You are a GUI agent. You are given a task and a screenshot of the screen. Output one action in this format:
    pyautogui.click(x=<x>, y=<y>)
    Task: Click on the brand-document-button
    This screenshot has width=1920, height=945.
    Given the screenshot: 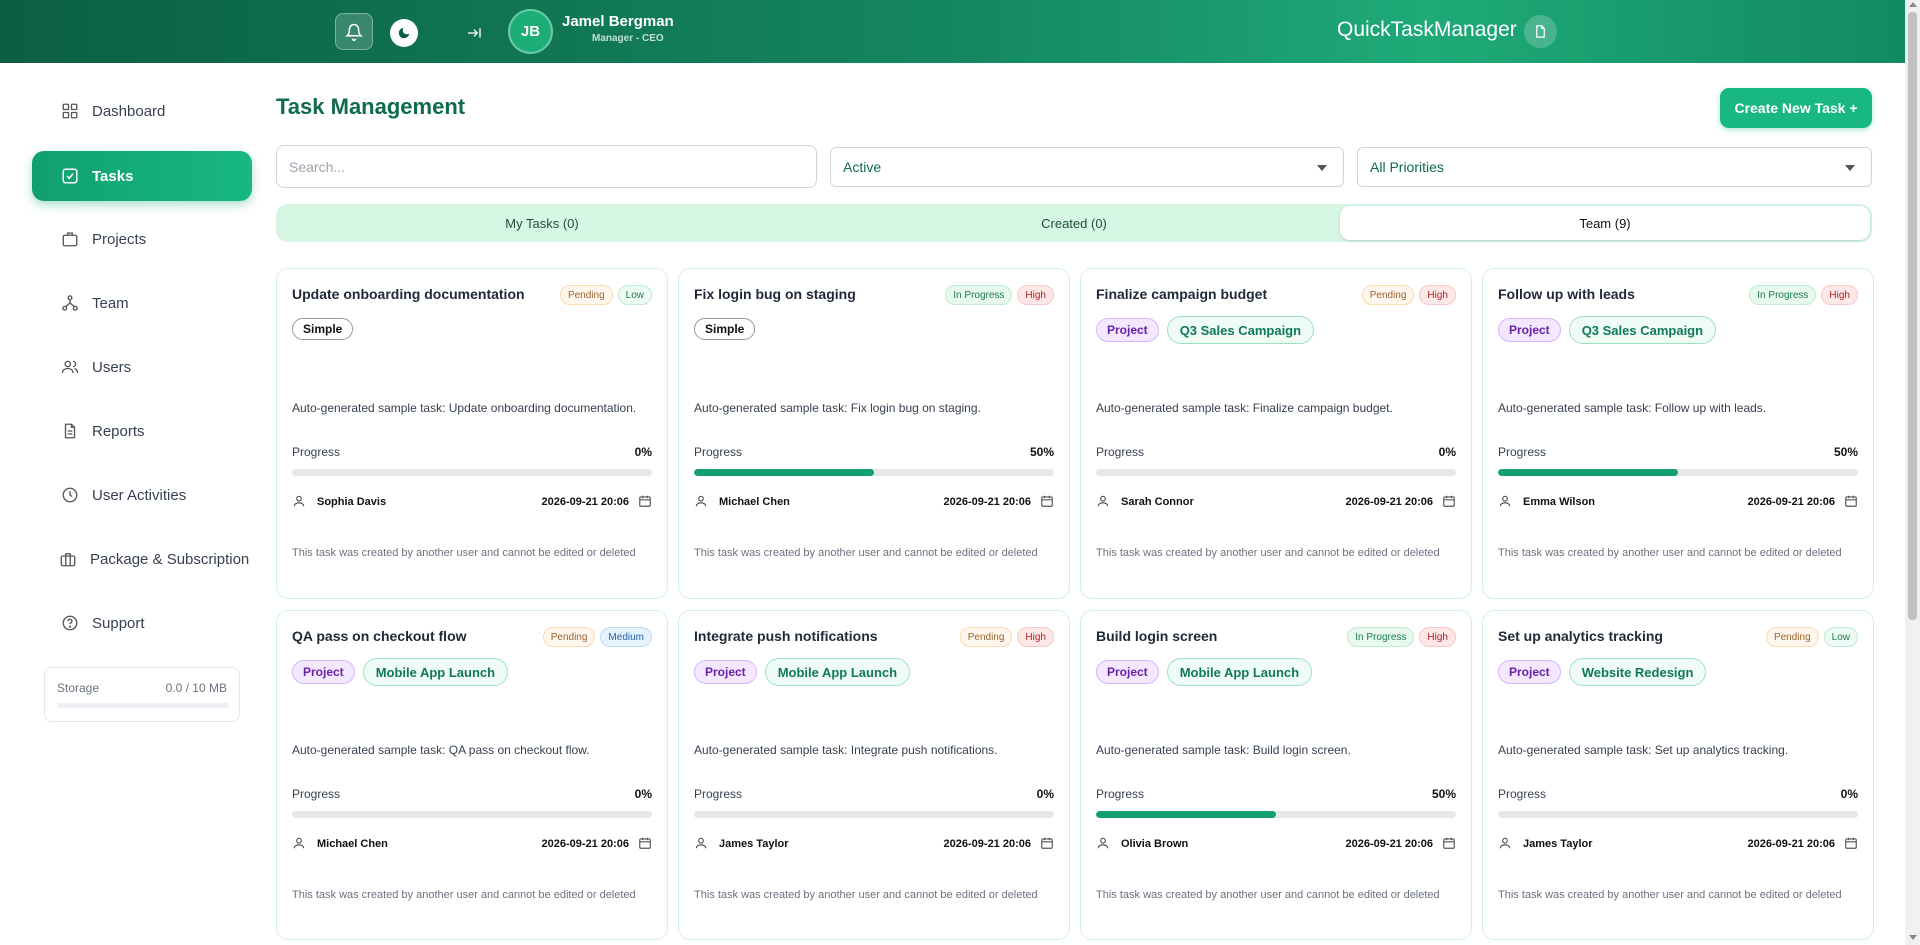 What is the action you would take?
    pyautogui.click(x=1540, y=31)
    